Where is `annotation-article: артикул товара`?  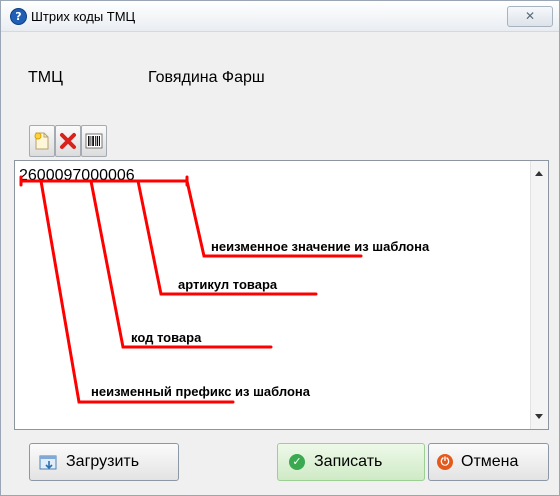 annotation-article: артикул товара is located at coordinates (228, 284).